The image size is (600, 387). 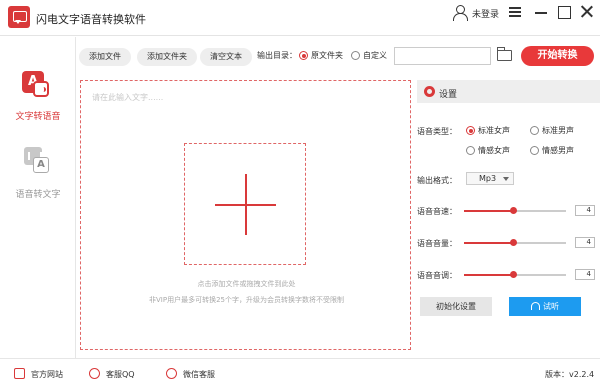 What do you see at coordinates (494, 150) in the screenshot?
I see `radio-emotional-female-label: 情感女声` at bounding box center [494, 150].